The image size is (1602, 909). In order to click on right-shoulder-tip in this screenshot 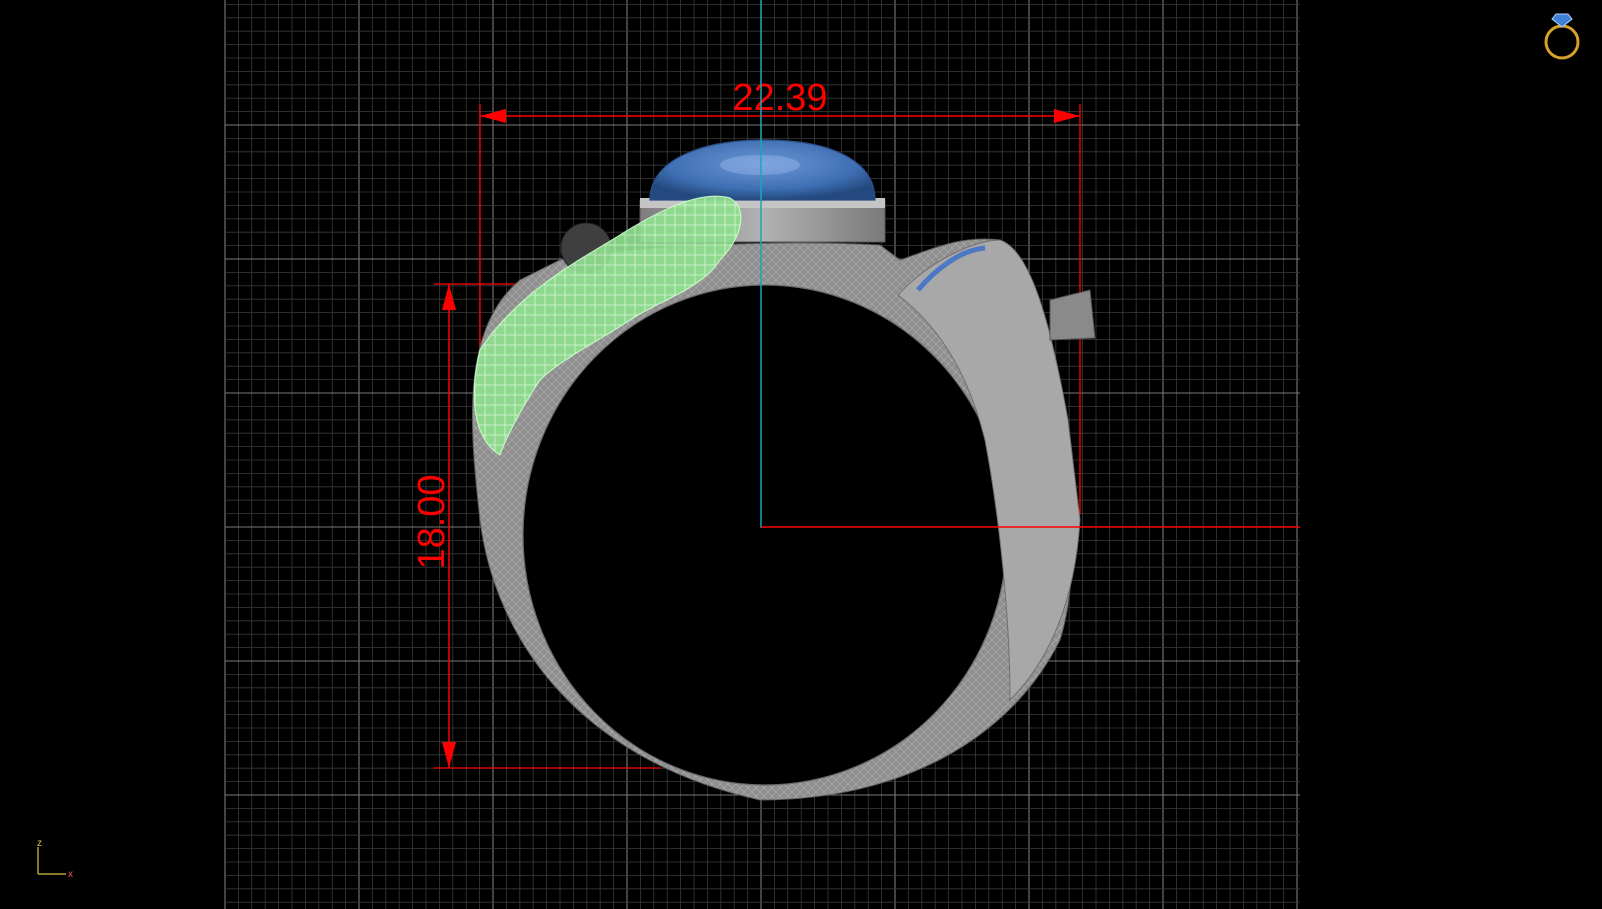, I will do `click(1072, 315)`.